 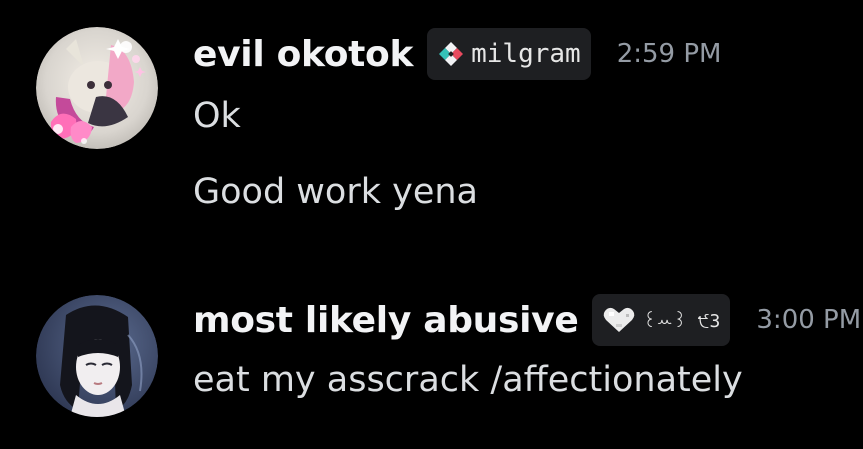 I want to click on server-tag-label: milgram, so click(x=526, y=54).